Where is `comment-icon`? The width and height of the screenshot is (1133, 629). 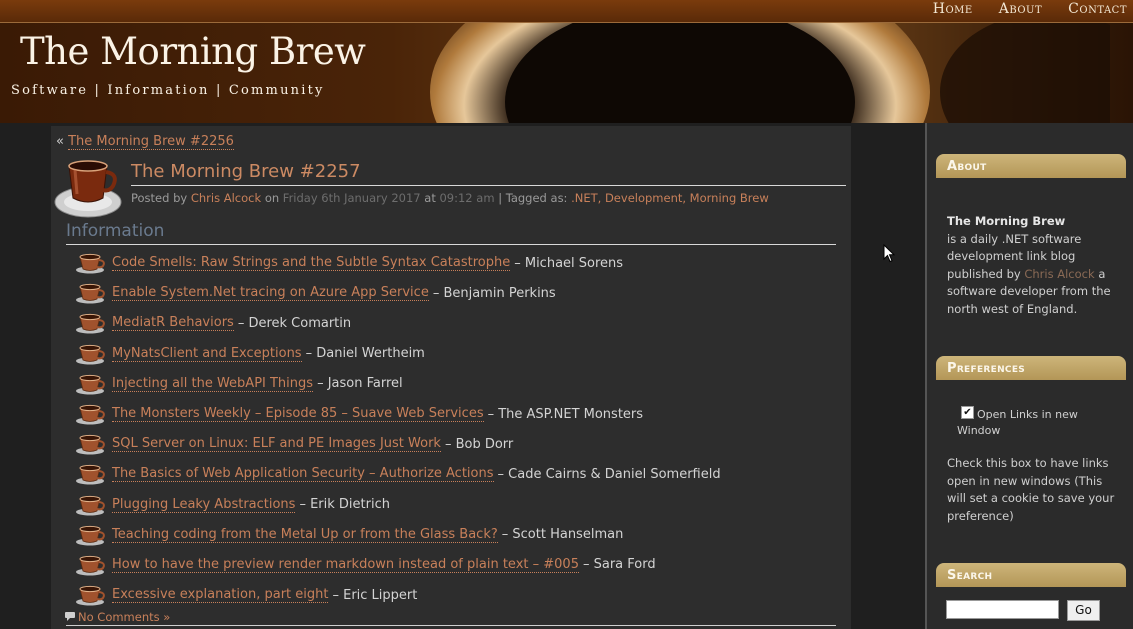
comment-icon is located at coordinates (70, 617).